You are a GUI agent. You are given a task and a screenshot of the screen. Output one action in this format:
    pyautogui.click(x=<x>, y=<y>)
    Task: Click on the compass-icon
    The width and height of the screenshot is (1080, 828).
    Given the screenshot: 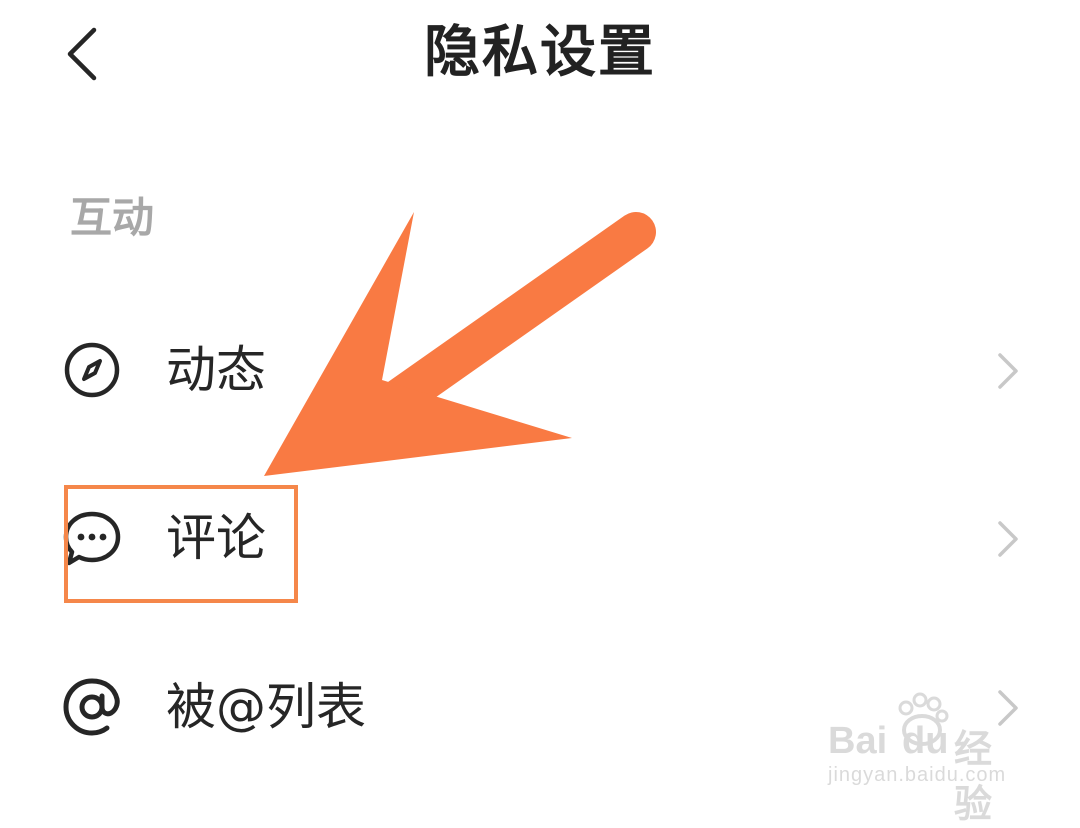 What is the action you would take?
    pyautogui.click(x=92, y=370)
    